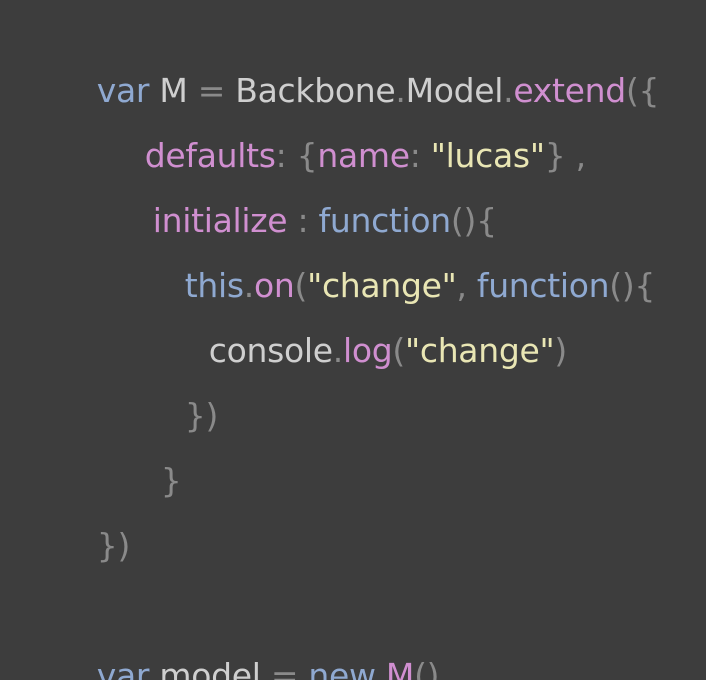 The width and height of the screenshot is (706, 680). I want to click on code-line-7: }, so click(151, 460).